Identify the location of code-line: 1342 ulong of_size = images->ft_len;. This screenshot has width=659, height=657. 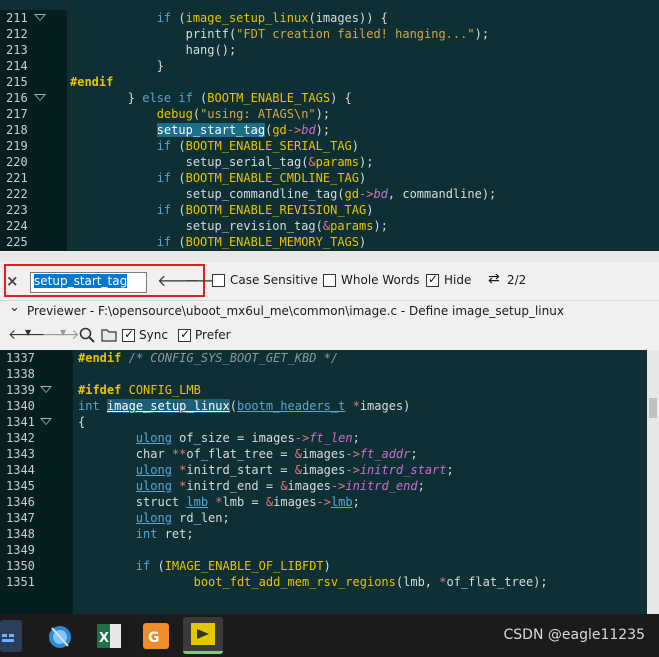
(329, 438).